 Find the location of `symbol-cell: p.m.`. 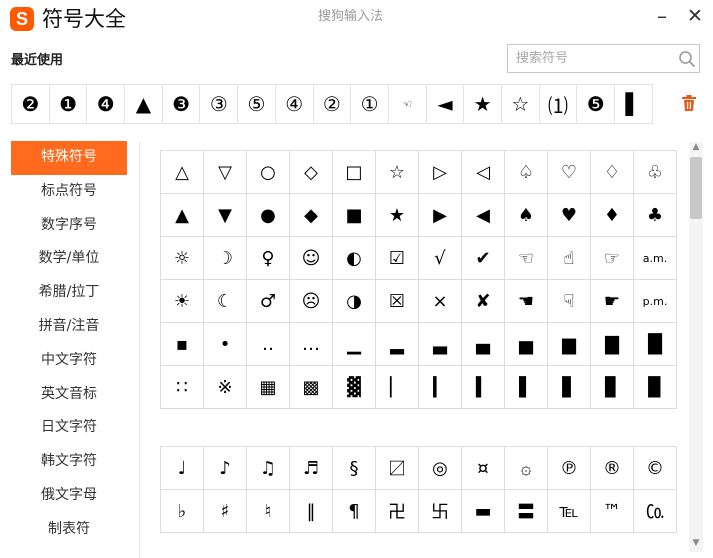

symbol-cell: p.m. is located at coordinates (655, 301).